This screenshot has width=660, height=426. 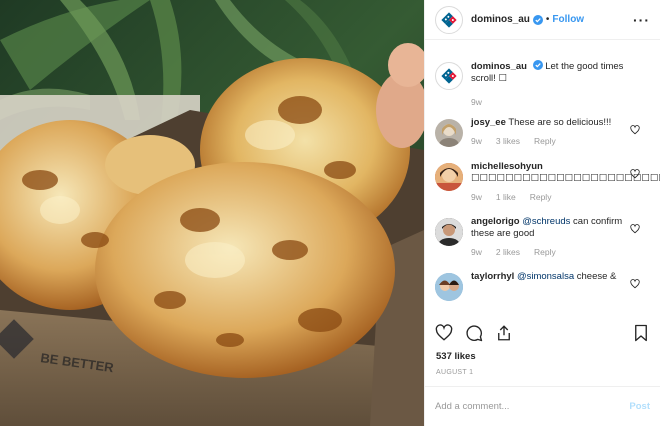 I want to click on comment-username: angelorigo, so click(x=495, y=221).